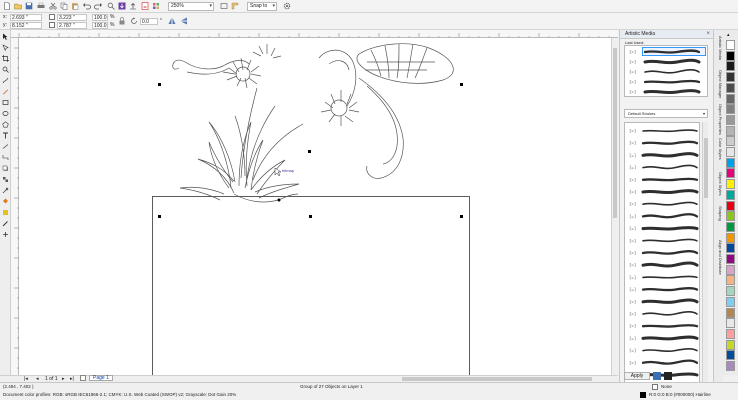  Describe the element at coordinates (314, 34) in the screenshot. I see `horizontal-ruler` at that location.